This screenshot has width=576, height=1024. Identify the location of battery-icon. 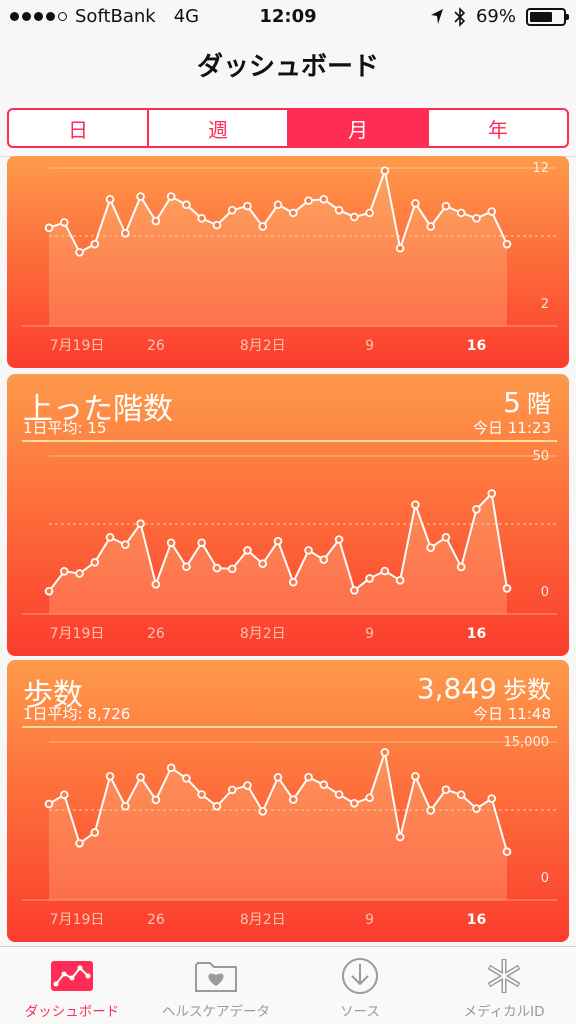
(547, 16).